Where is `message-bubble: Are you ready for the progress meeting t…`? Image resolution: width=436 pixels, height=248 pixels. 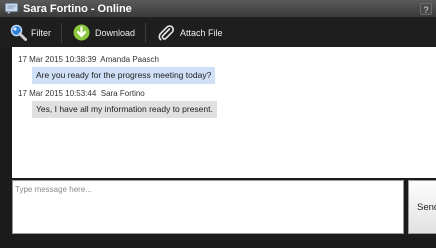
message-bubble: Are you ready for the progress meeting t… is located at coordinates (124, 75).